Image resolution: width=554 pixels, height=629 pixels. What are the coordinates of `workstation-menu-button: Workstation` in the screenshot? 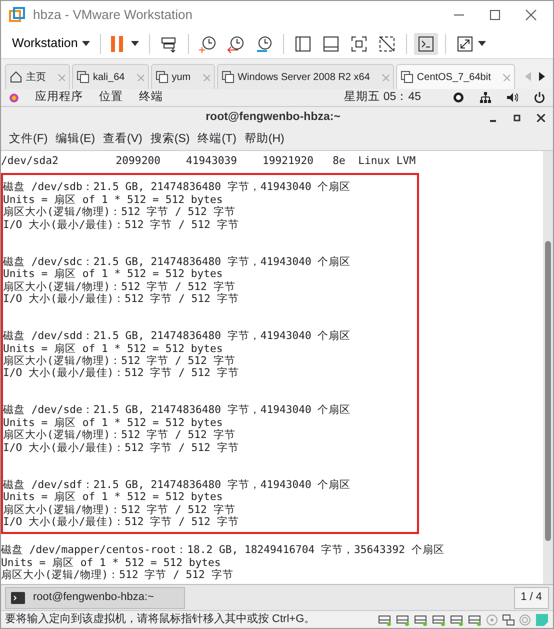 It's located at (51, 43).